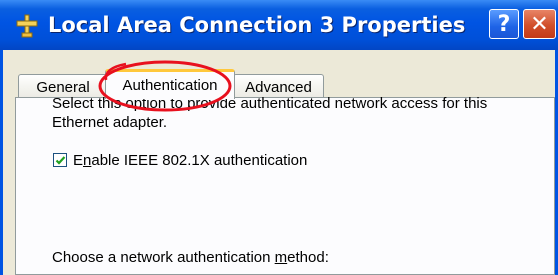  Describe the element at coordinates (170, 84) in the screenshot. I see `tab-authentication: Authentication` at that location.